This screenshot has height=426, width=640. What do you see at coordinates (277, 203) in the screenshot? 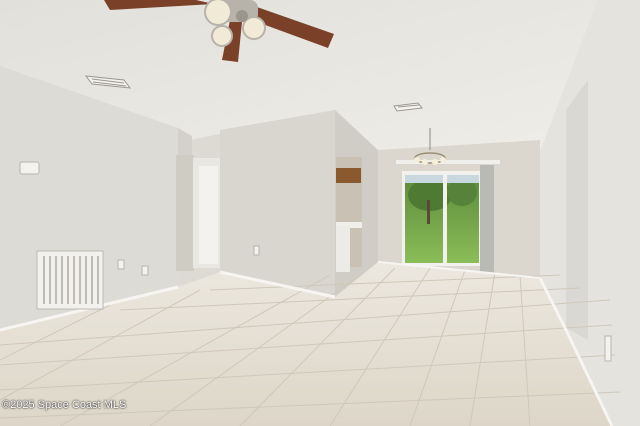
I see `center-wall` at bounding box center [277, 203].